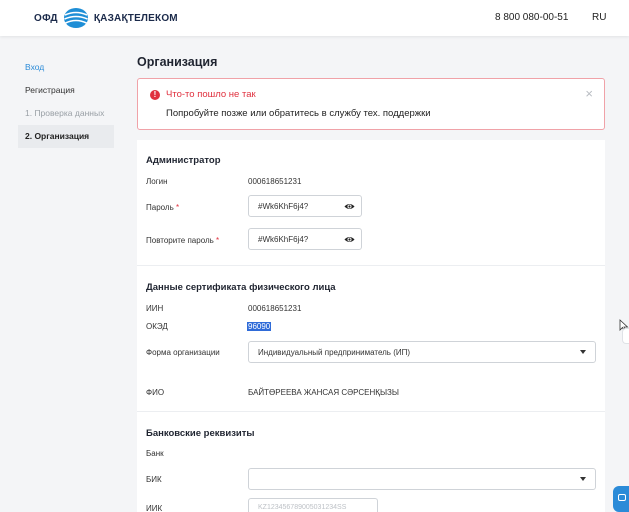 Image resolution: width=629 pixels, height=512 pixels. I want to click on page-title: Организация, so click(177, 62).